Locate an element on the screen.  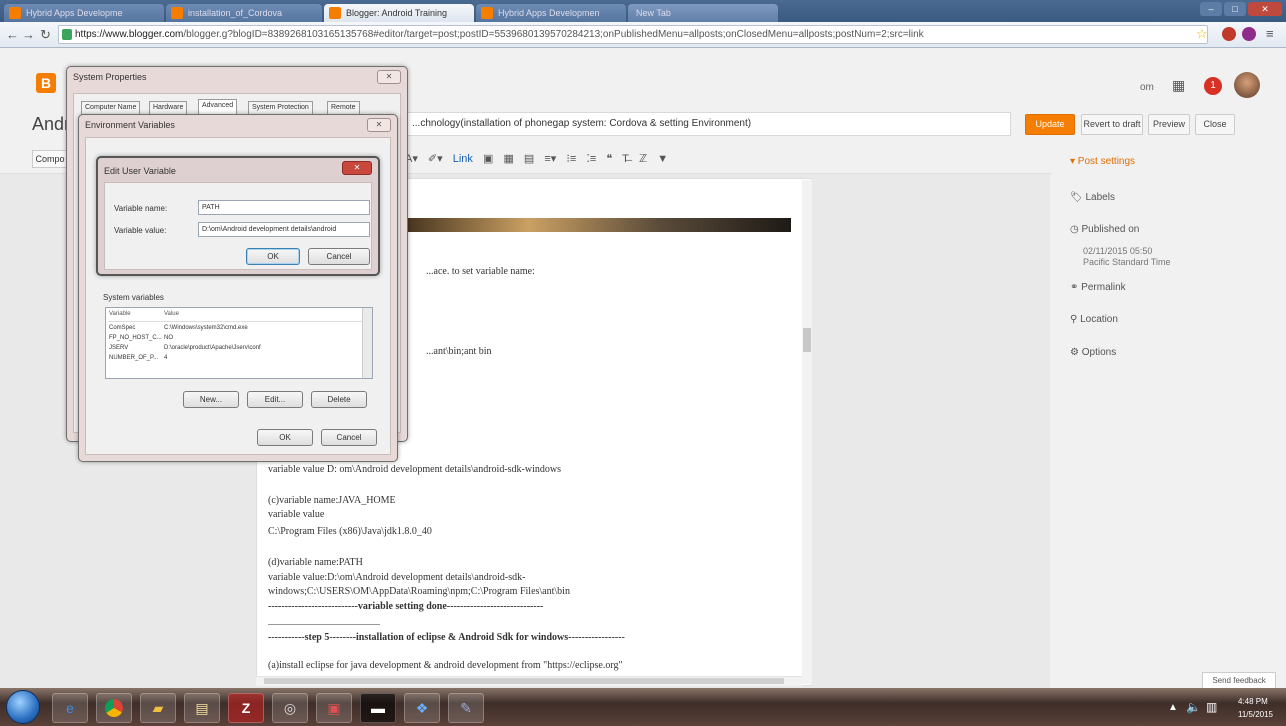
compose-tab: Compo is located at coordinates (50, 159).